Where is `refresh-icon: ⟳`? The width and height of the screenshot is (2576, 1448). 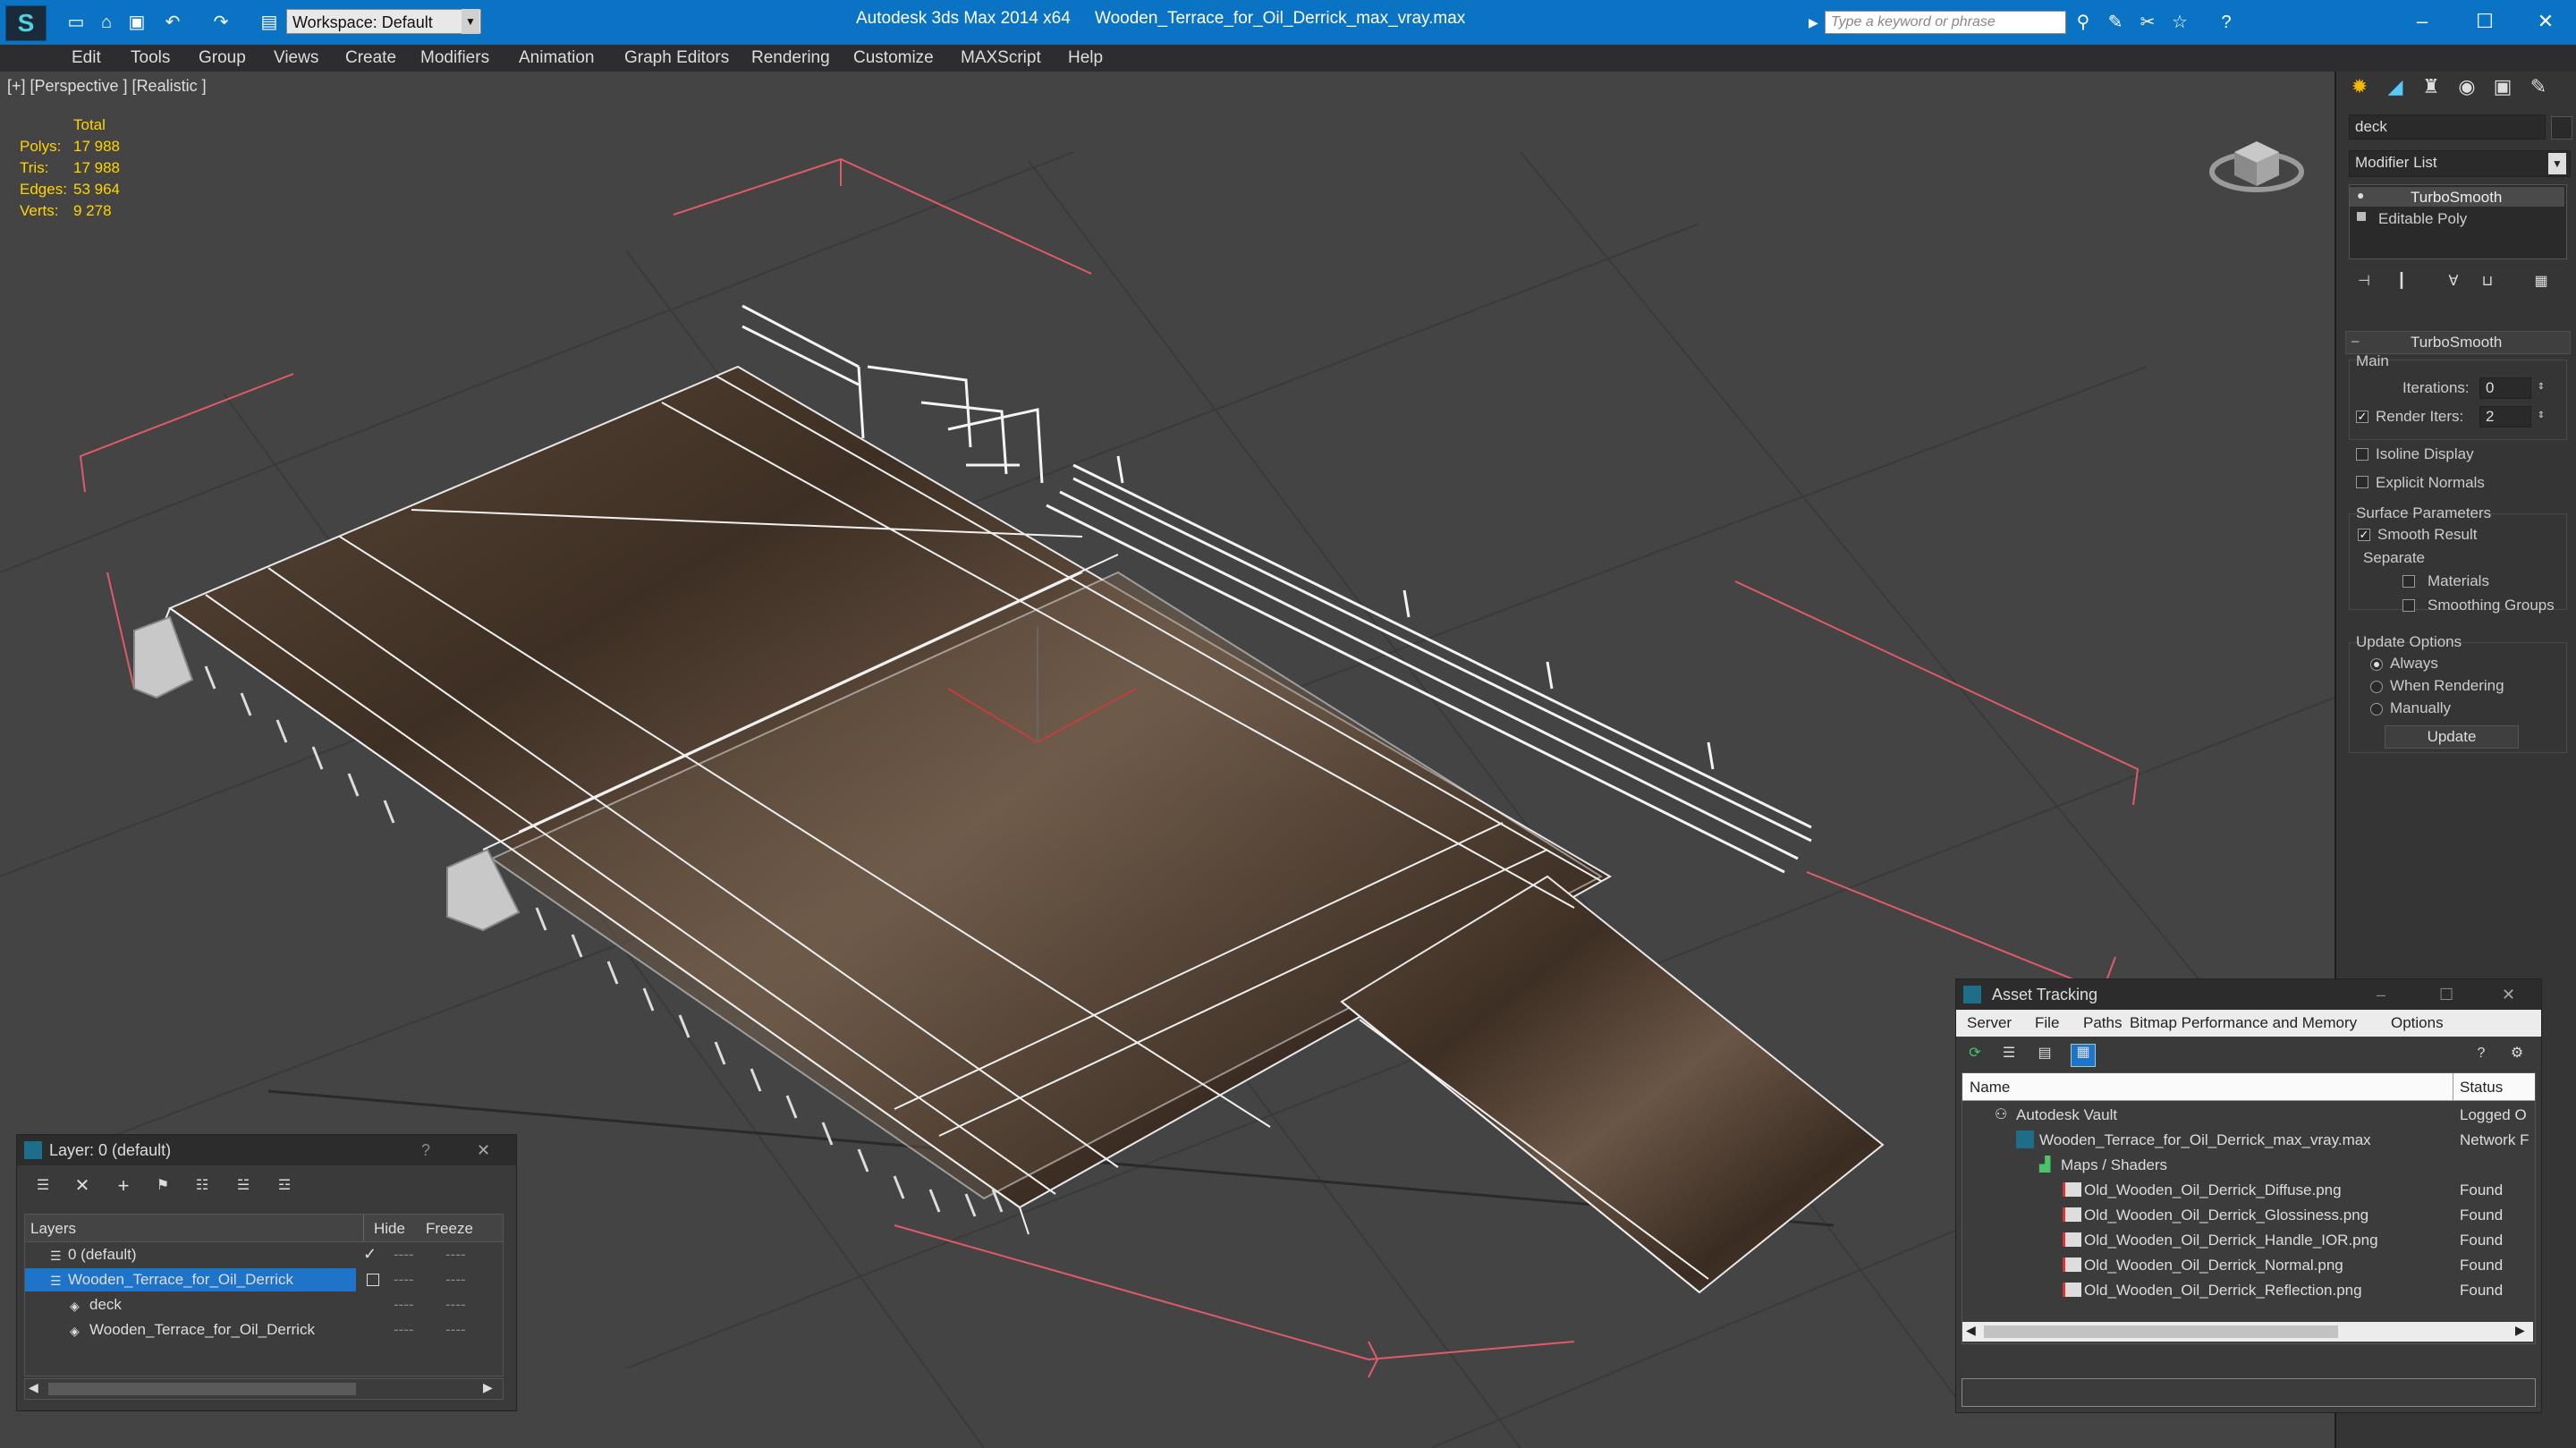
refresh-icon: ⟳ is located at coordinates (1975, 1054).